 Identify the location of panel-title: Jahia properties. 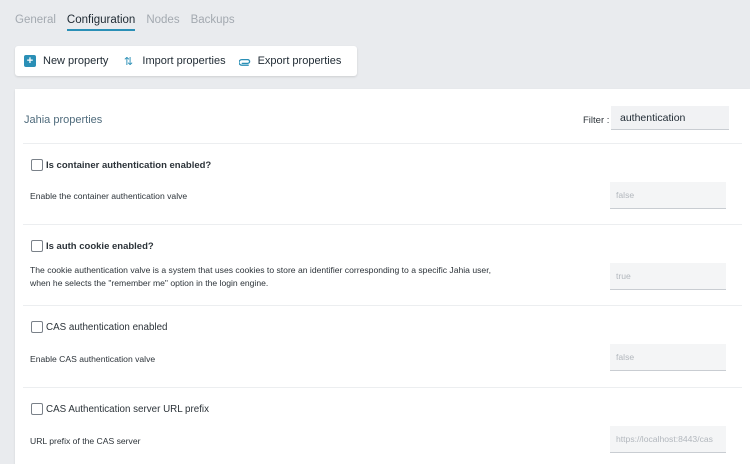
(63, 120).